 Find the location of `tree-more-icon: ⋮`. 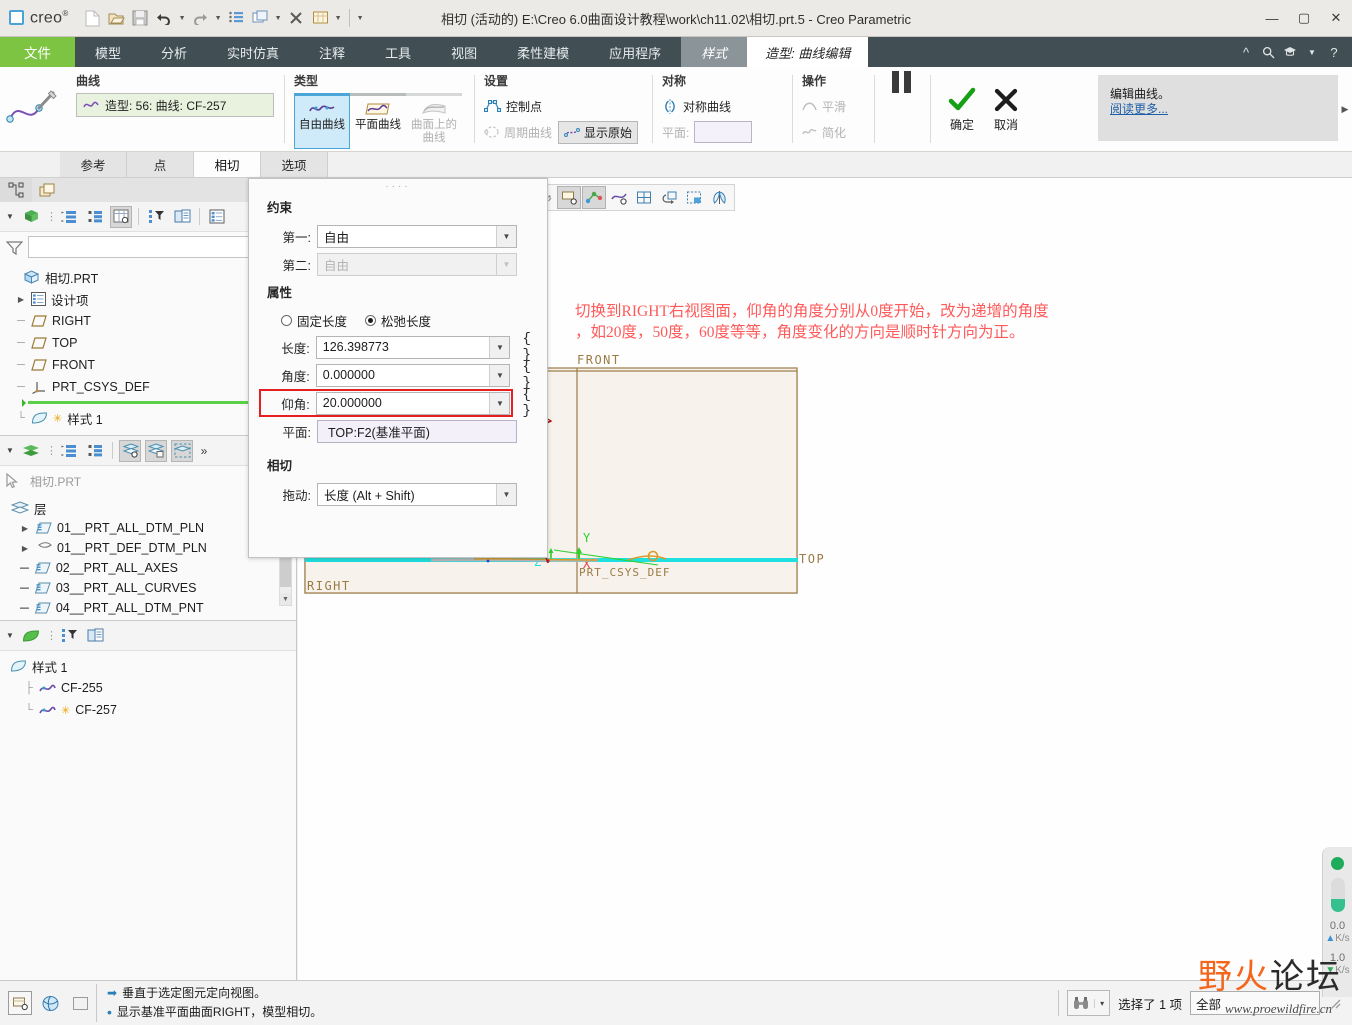

tree-more-icon: ⋮ is located at coordinates (51, 216).